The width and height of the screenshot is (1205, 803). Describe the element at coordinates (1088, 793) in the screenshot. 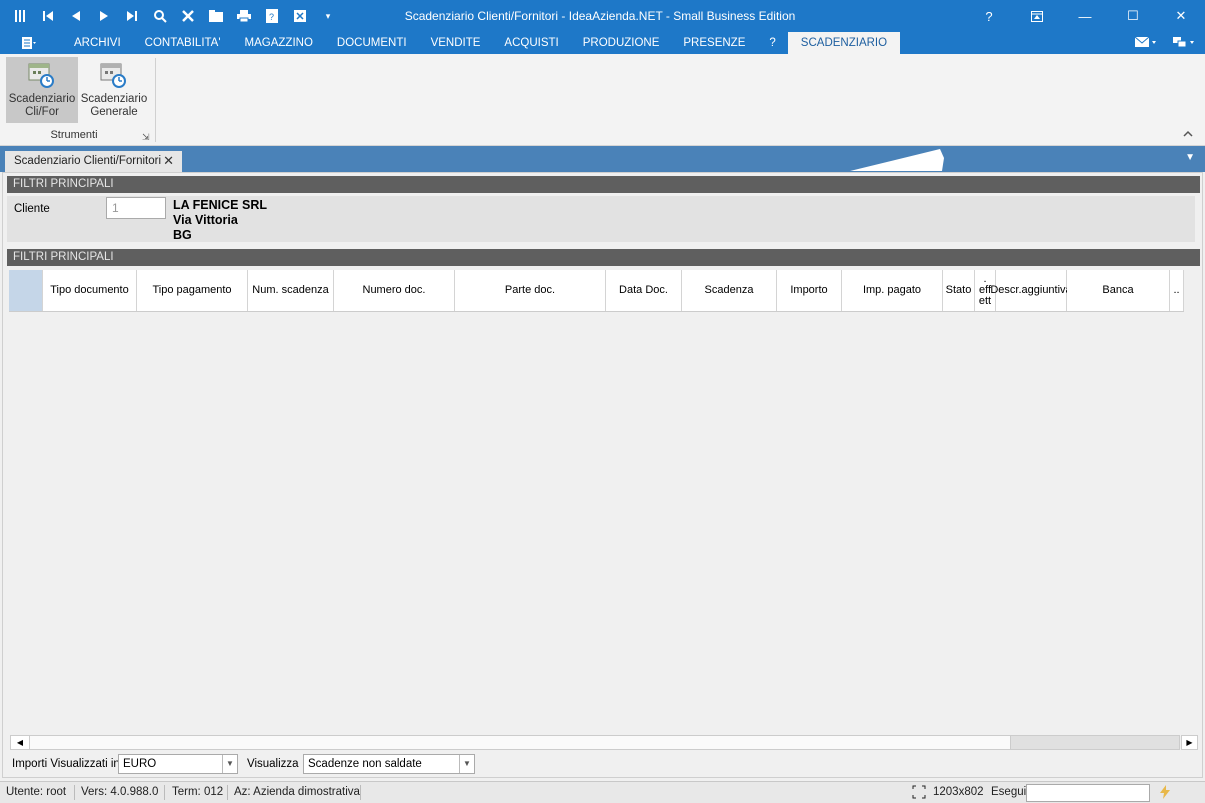

I see `esegui-input` at that location.